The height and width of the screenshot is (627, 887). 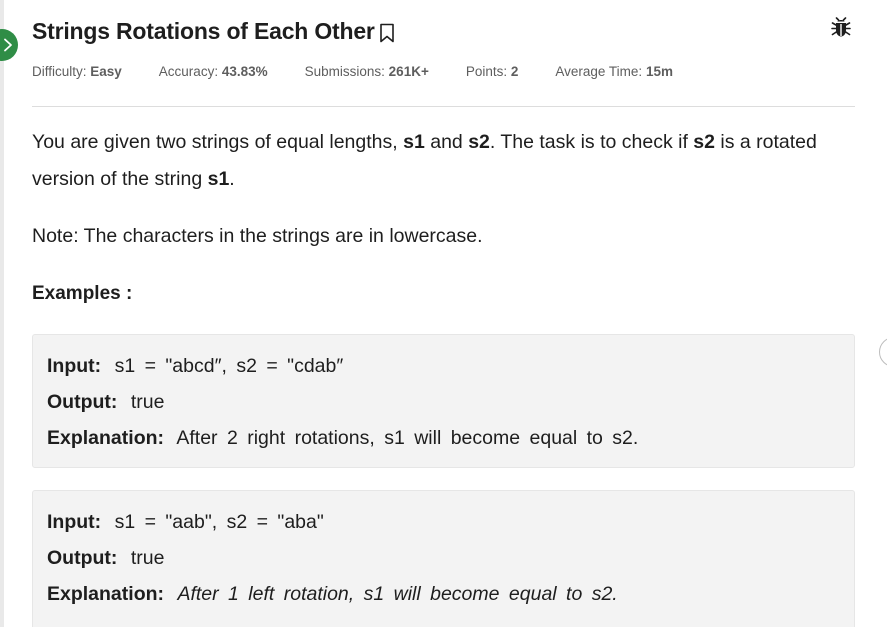 I want to click on meta-accuracy: Accuracy: 43.83%, so click(x=213, y=71).